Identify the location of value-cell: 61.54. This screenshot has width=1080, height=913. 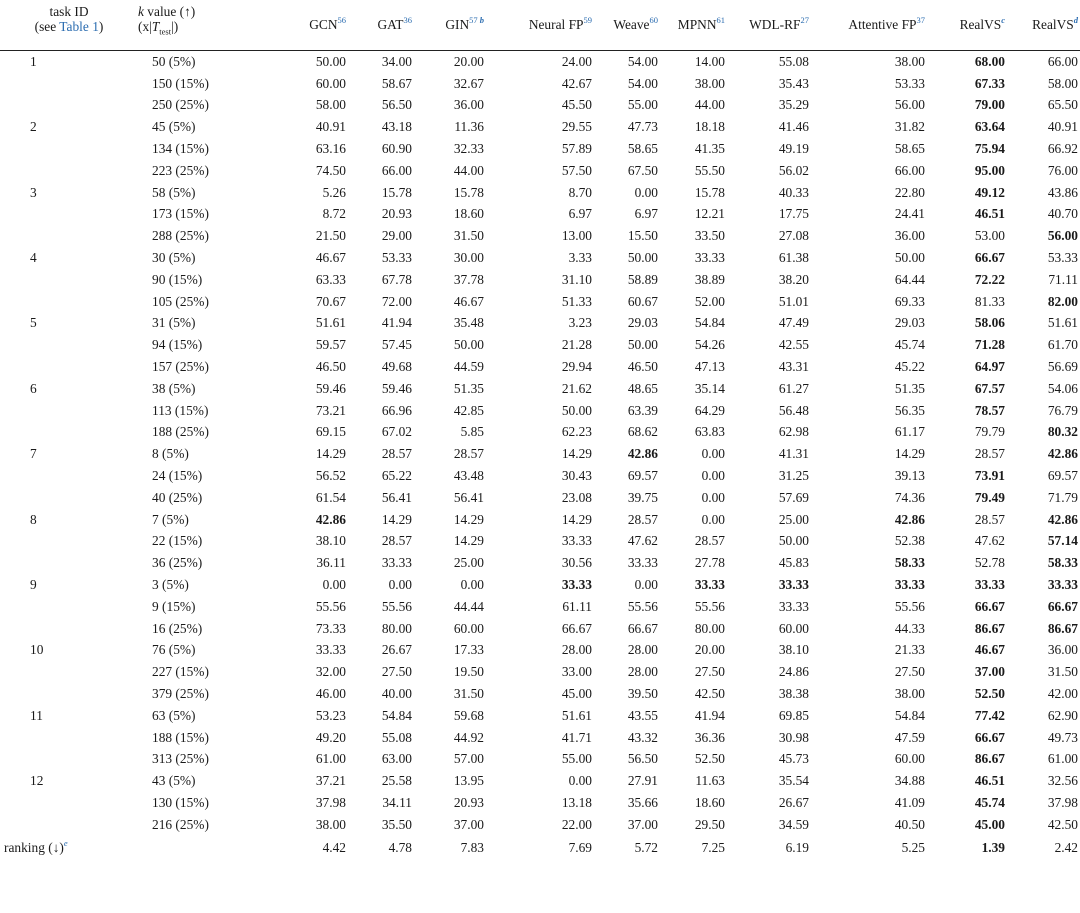
(330, 497).